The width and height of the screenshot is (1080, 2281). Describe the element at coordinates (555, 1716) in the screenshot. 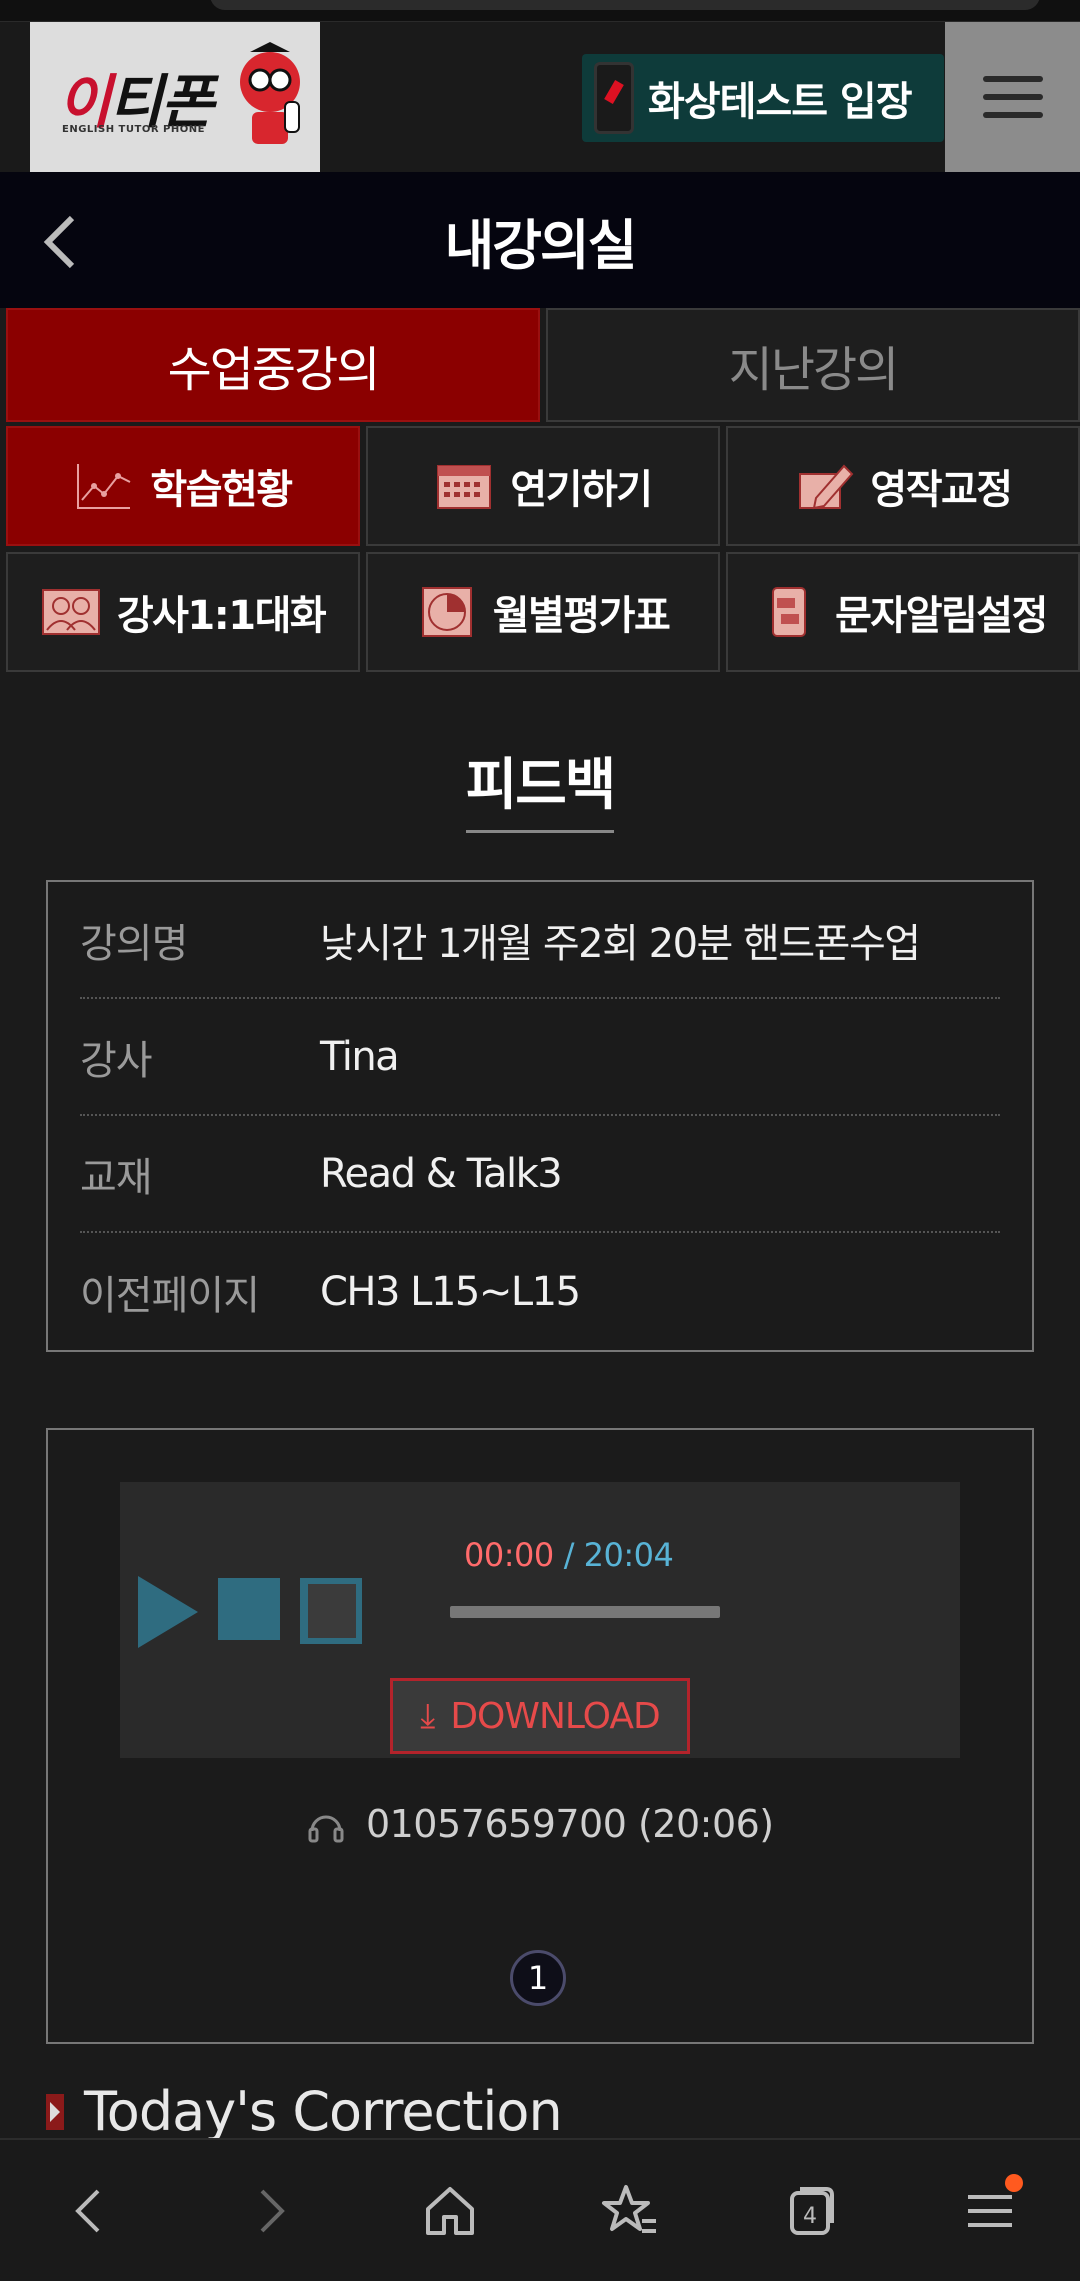

I see `download-label: DOWNLOAD` at that location.